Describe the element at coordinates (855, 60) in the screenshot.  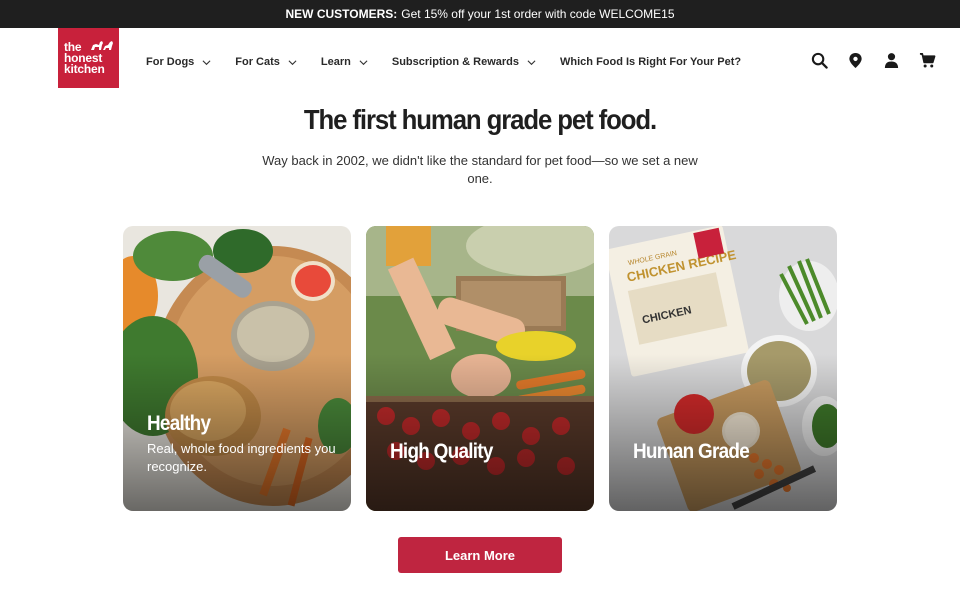
I see `location-pin-icon` at that location.